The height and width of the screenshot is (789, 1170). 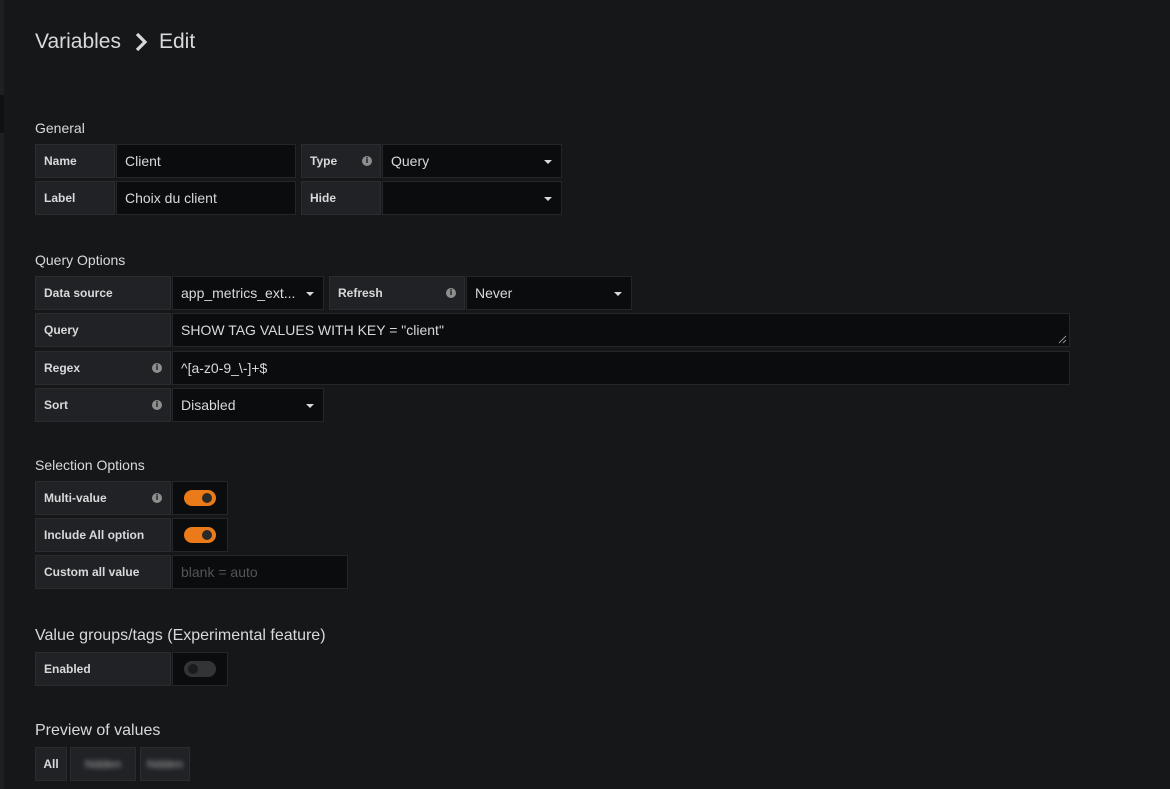 I want to click on custom-all-label: Custom all value, so click(x=103, y=572).